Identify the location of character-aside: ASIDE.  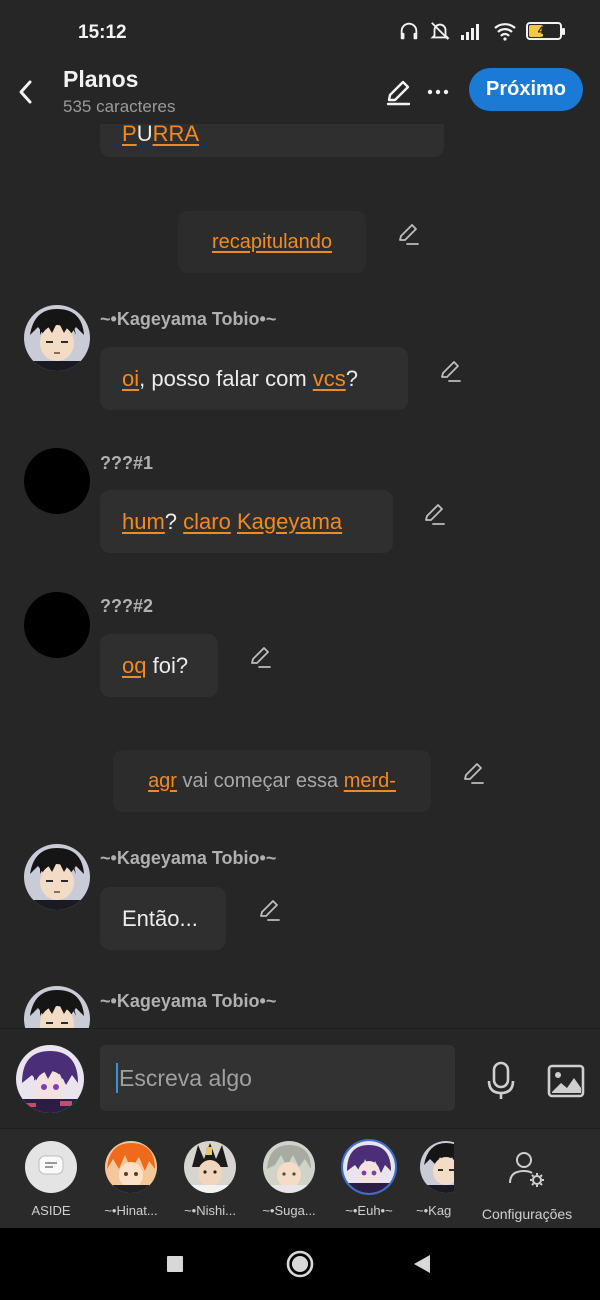
(51, 1179).